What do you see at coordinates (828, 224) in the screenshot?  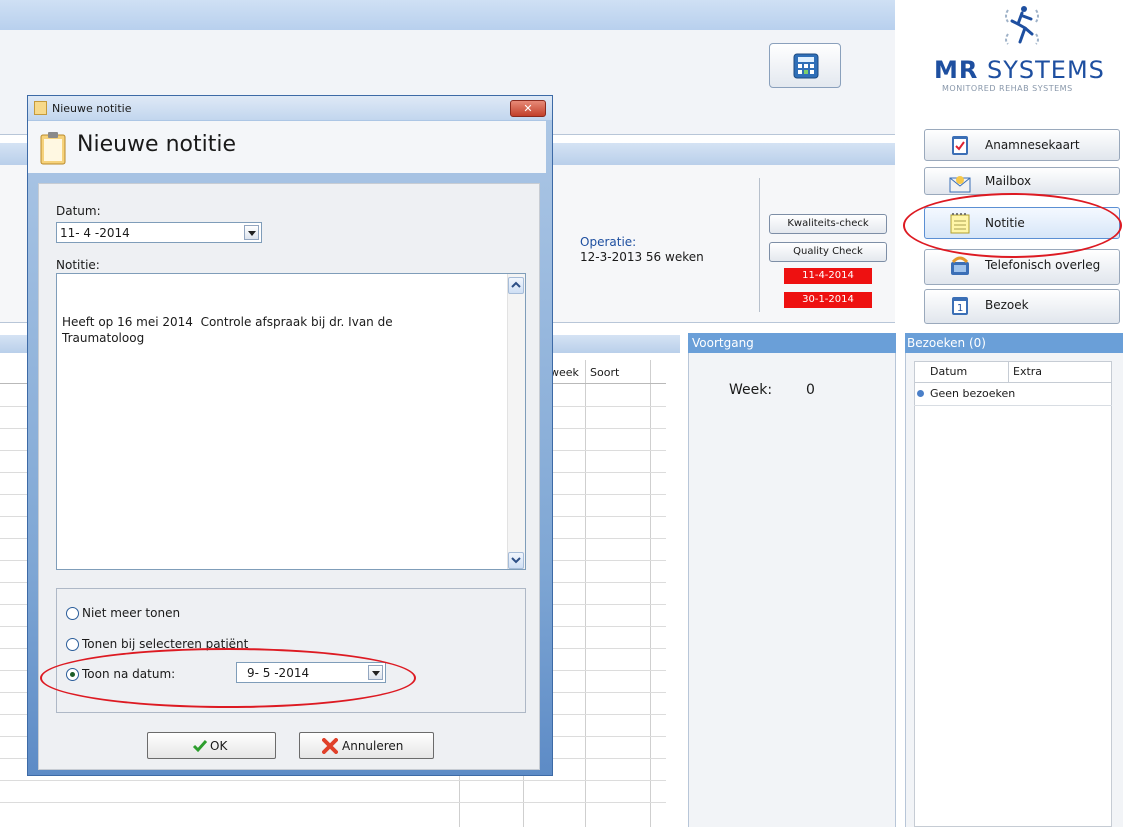 I see `kwaliteits-check-button: Kwaliteits-check` at bounding box center [828, 224].